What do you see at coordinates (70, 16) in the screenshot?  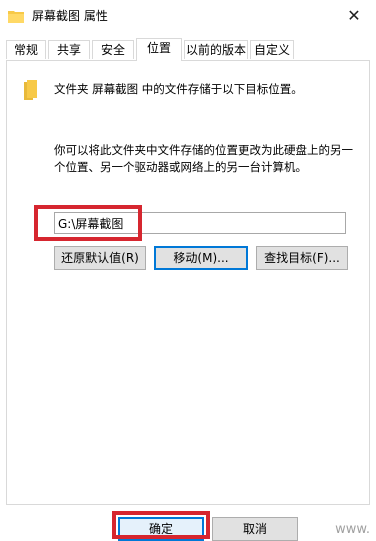 I see `window-title: 屏幕截图 属性` at bounding box center [70, 16].